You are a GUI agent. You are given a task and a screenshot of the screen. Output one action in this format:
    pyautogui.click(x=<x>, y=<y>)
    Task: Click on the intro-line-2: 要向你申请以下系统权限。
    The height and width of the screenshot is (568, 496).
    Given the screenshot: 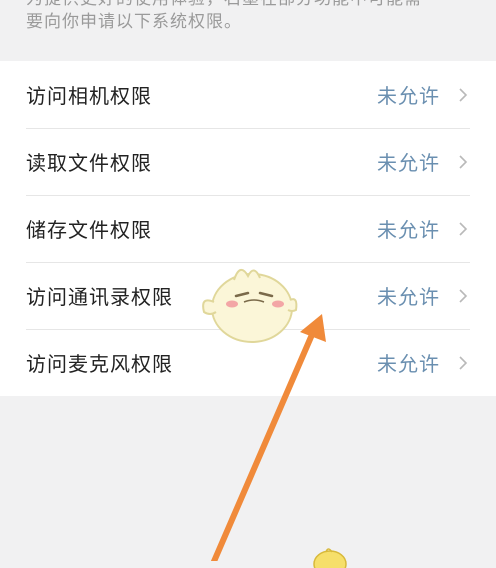 What is the action you would take?
    pyautogui.click(x=134, y=22)
    